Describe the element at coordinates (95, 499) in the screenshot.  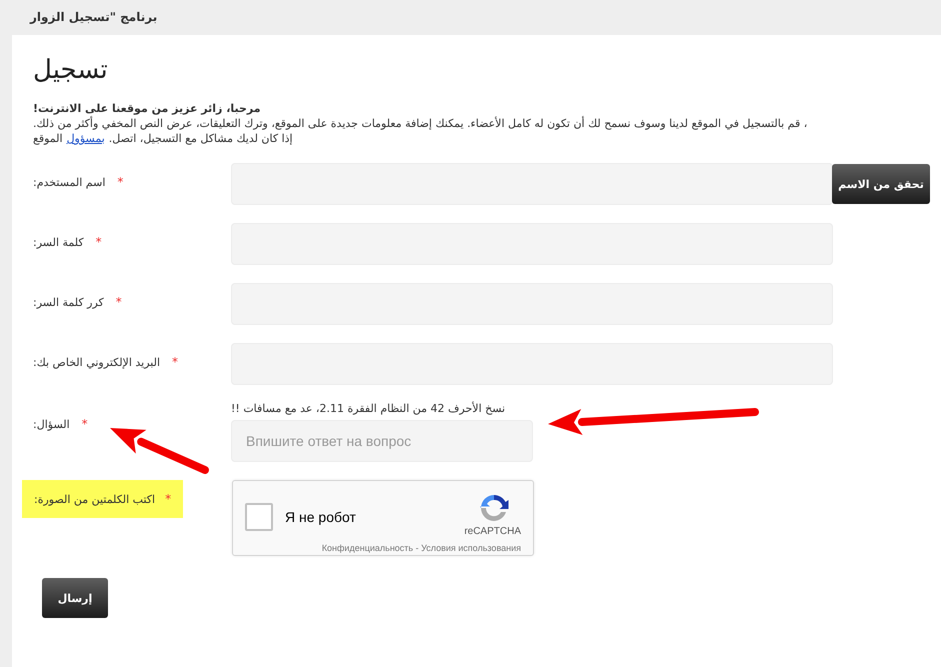
I see `field-label: :اكتب الكلمتين من الصورة` at that location.